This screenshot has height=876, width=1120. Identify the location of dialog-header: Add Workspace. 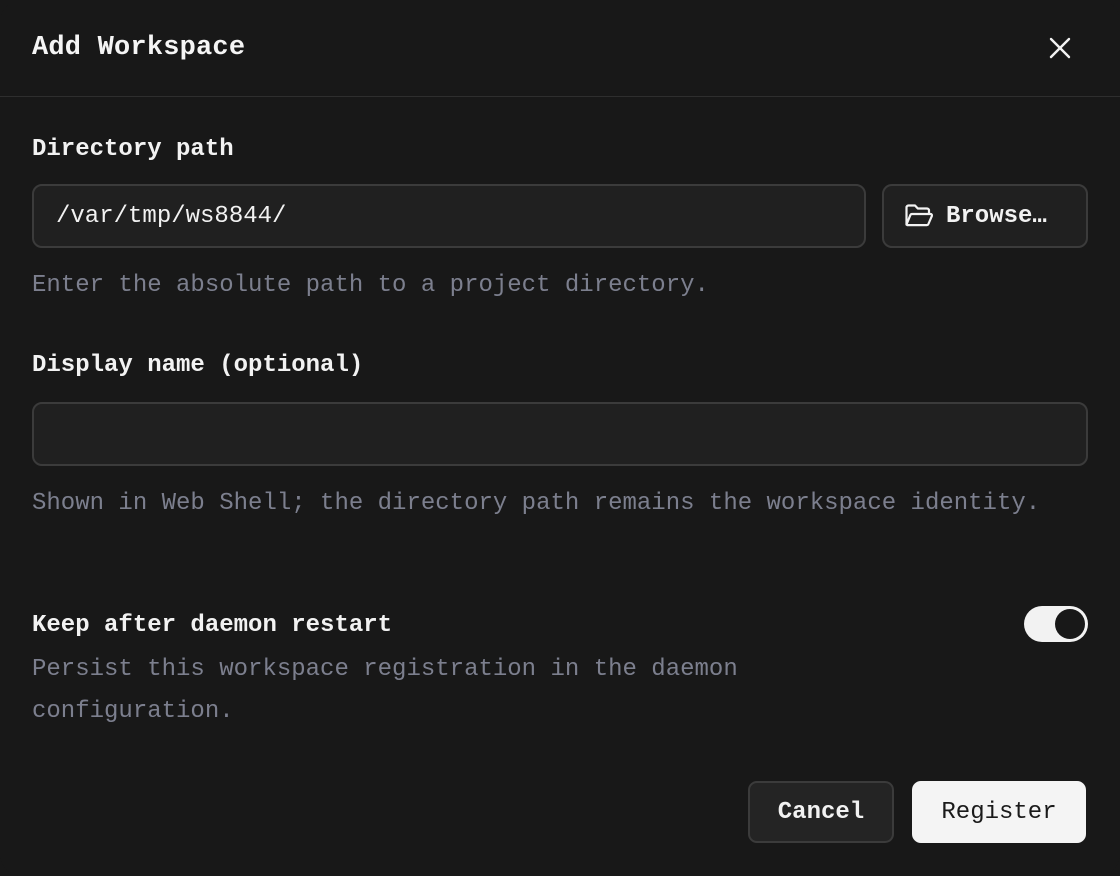
(560, 48).